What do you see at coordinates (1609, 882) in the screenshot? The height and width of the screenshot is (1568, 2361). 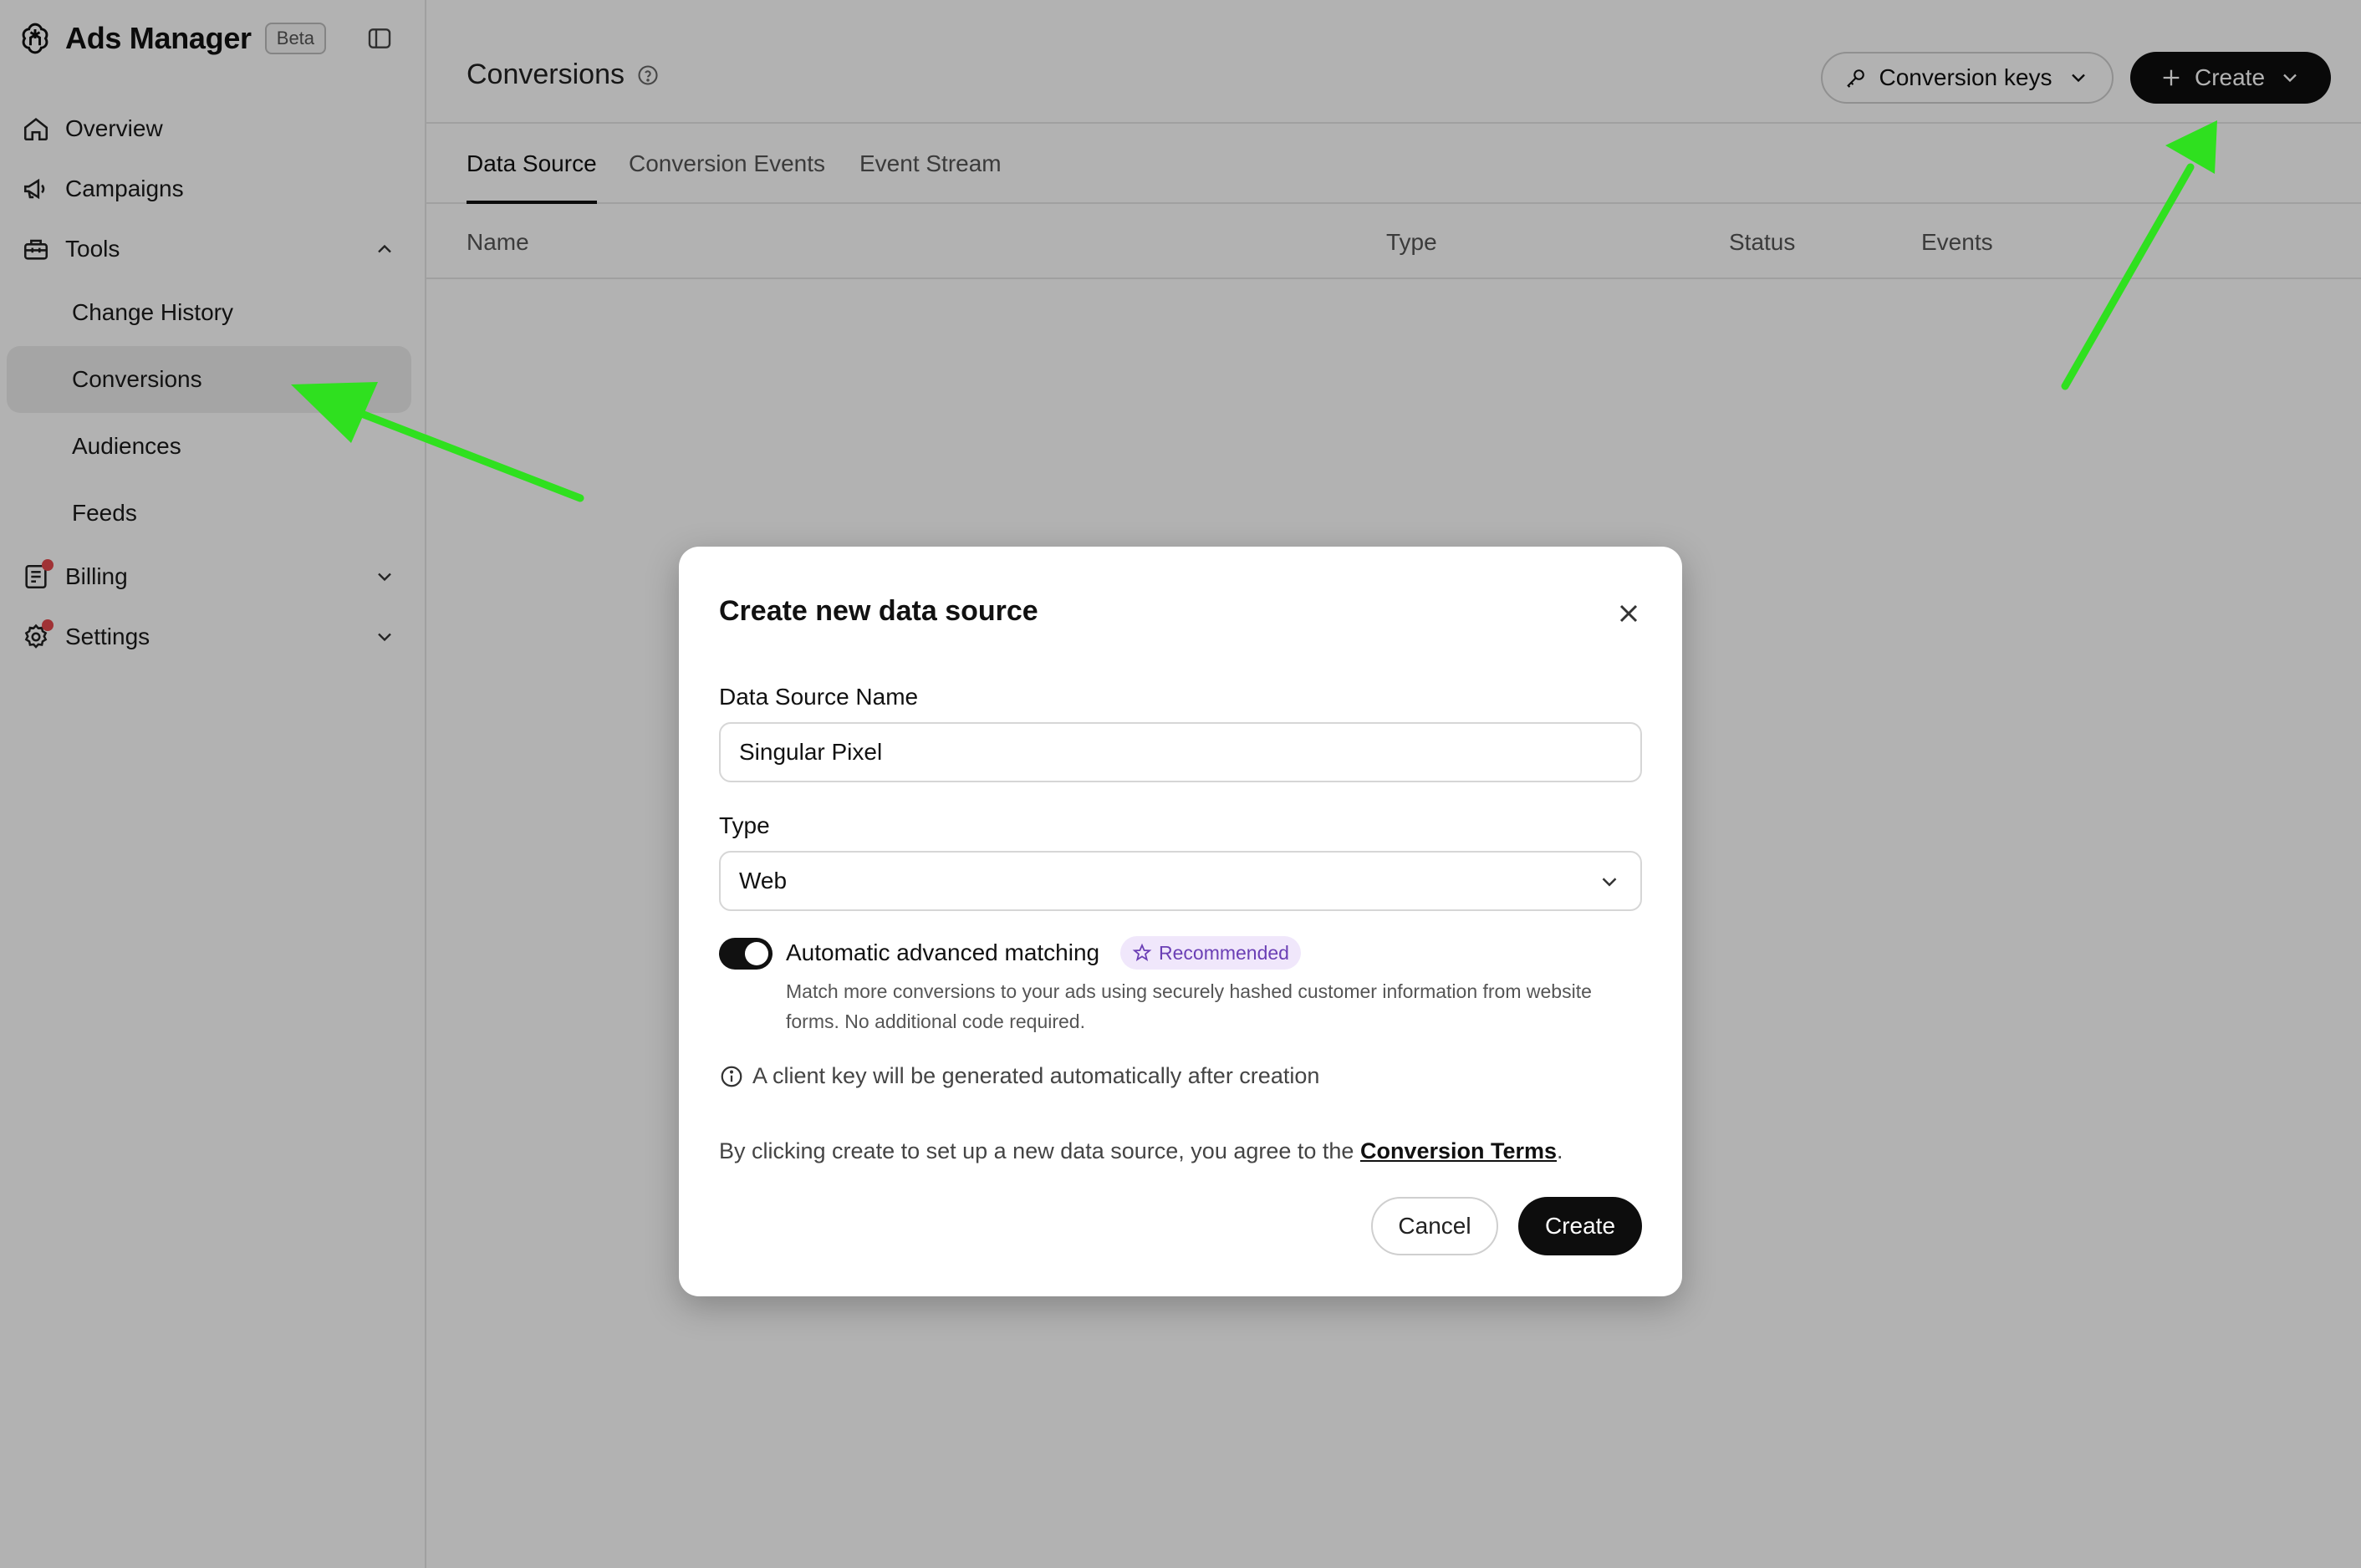 I see `chevron-down-icon` at bounding box center [1609, 882].